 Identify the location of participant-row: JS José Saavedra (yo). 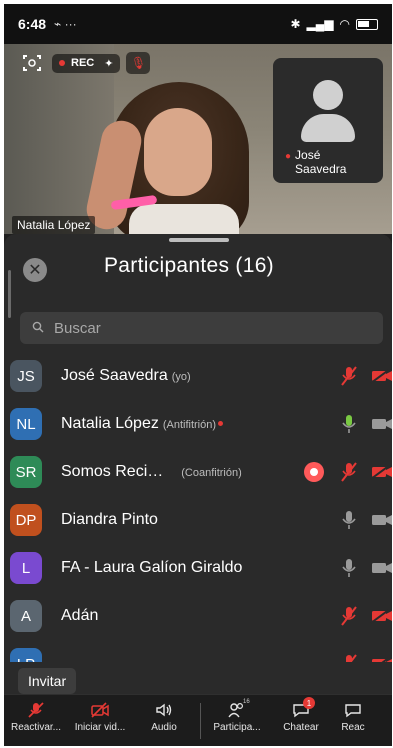
(198, 376).